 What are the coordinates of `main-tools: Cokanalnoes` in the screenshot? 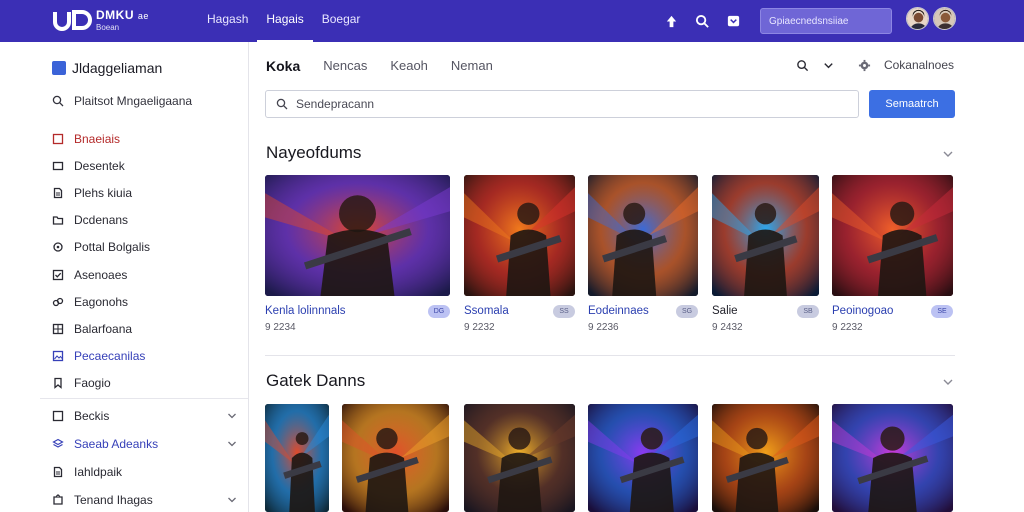 It's located at (869, 65).